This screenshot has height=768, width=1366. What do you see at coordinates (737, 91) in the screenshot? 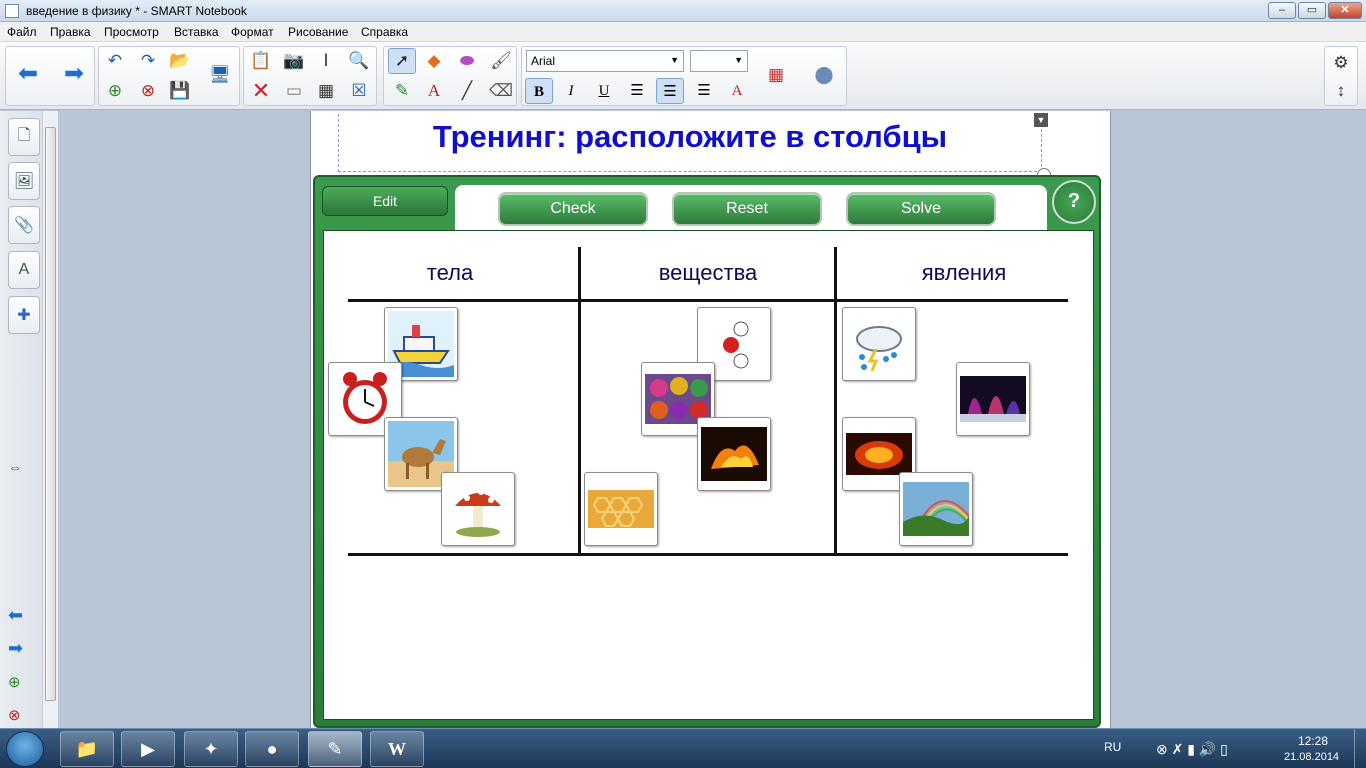
I see `text-effects-icon: A` at bounding box center [737, 91].